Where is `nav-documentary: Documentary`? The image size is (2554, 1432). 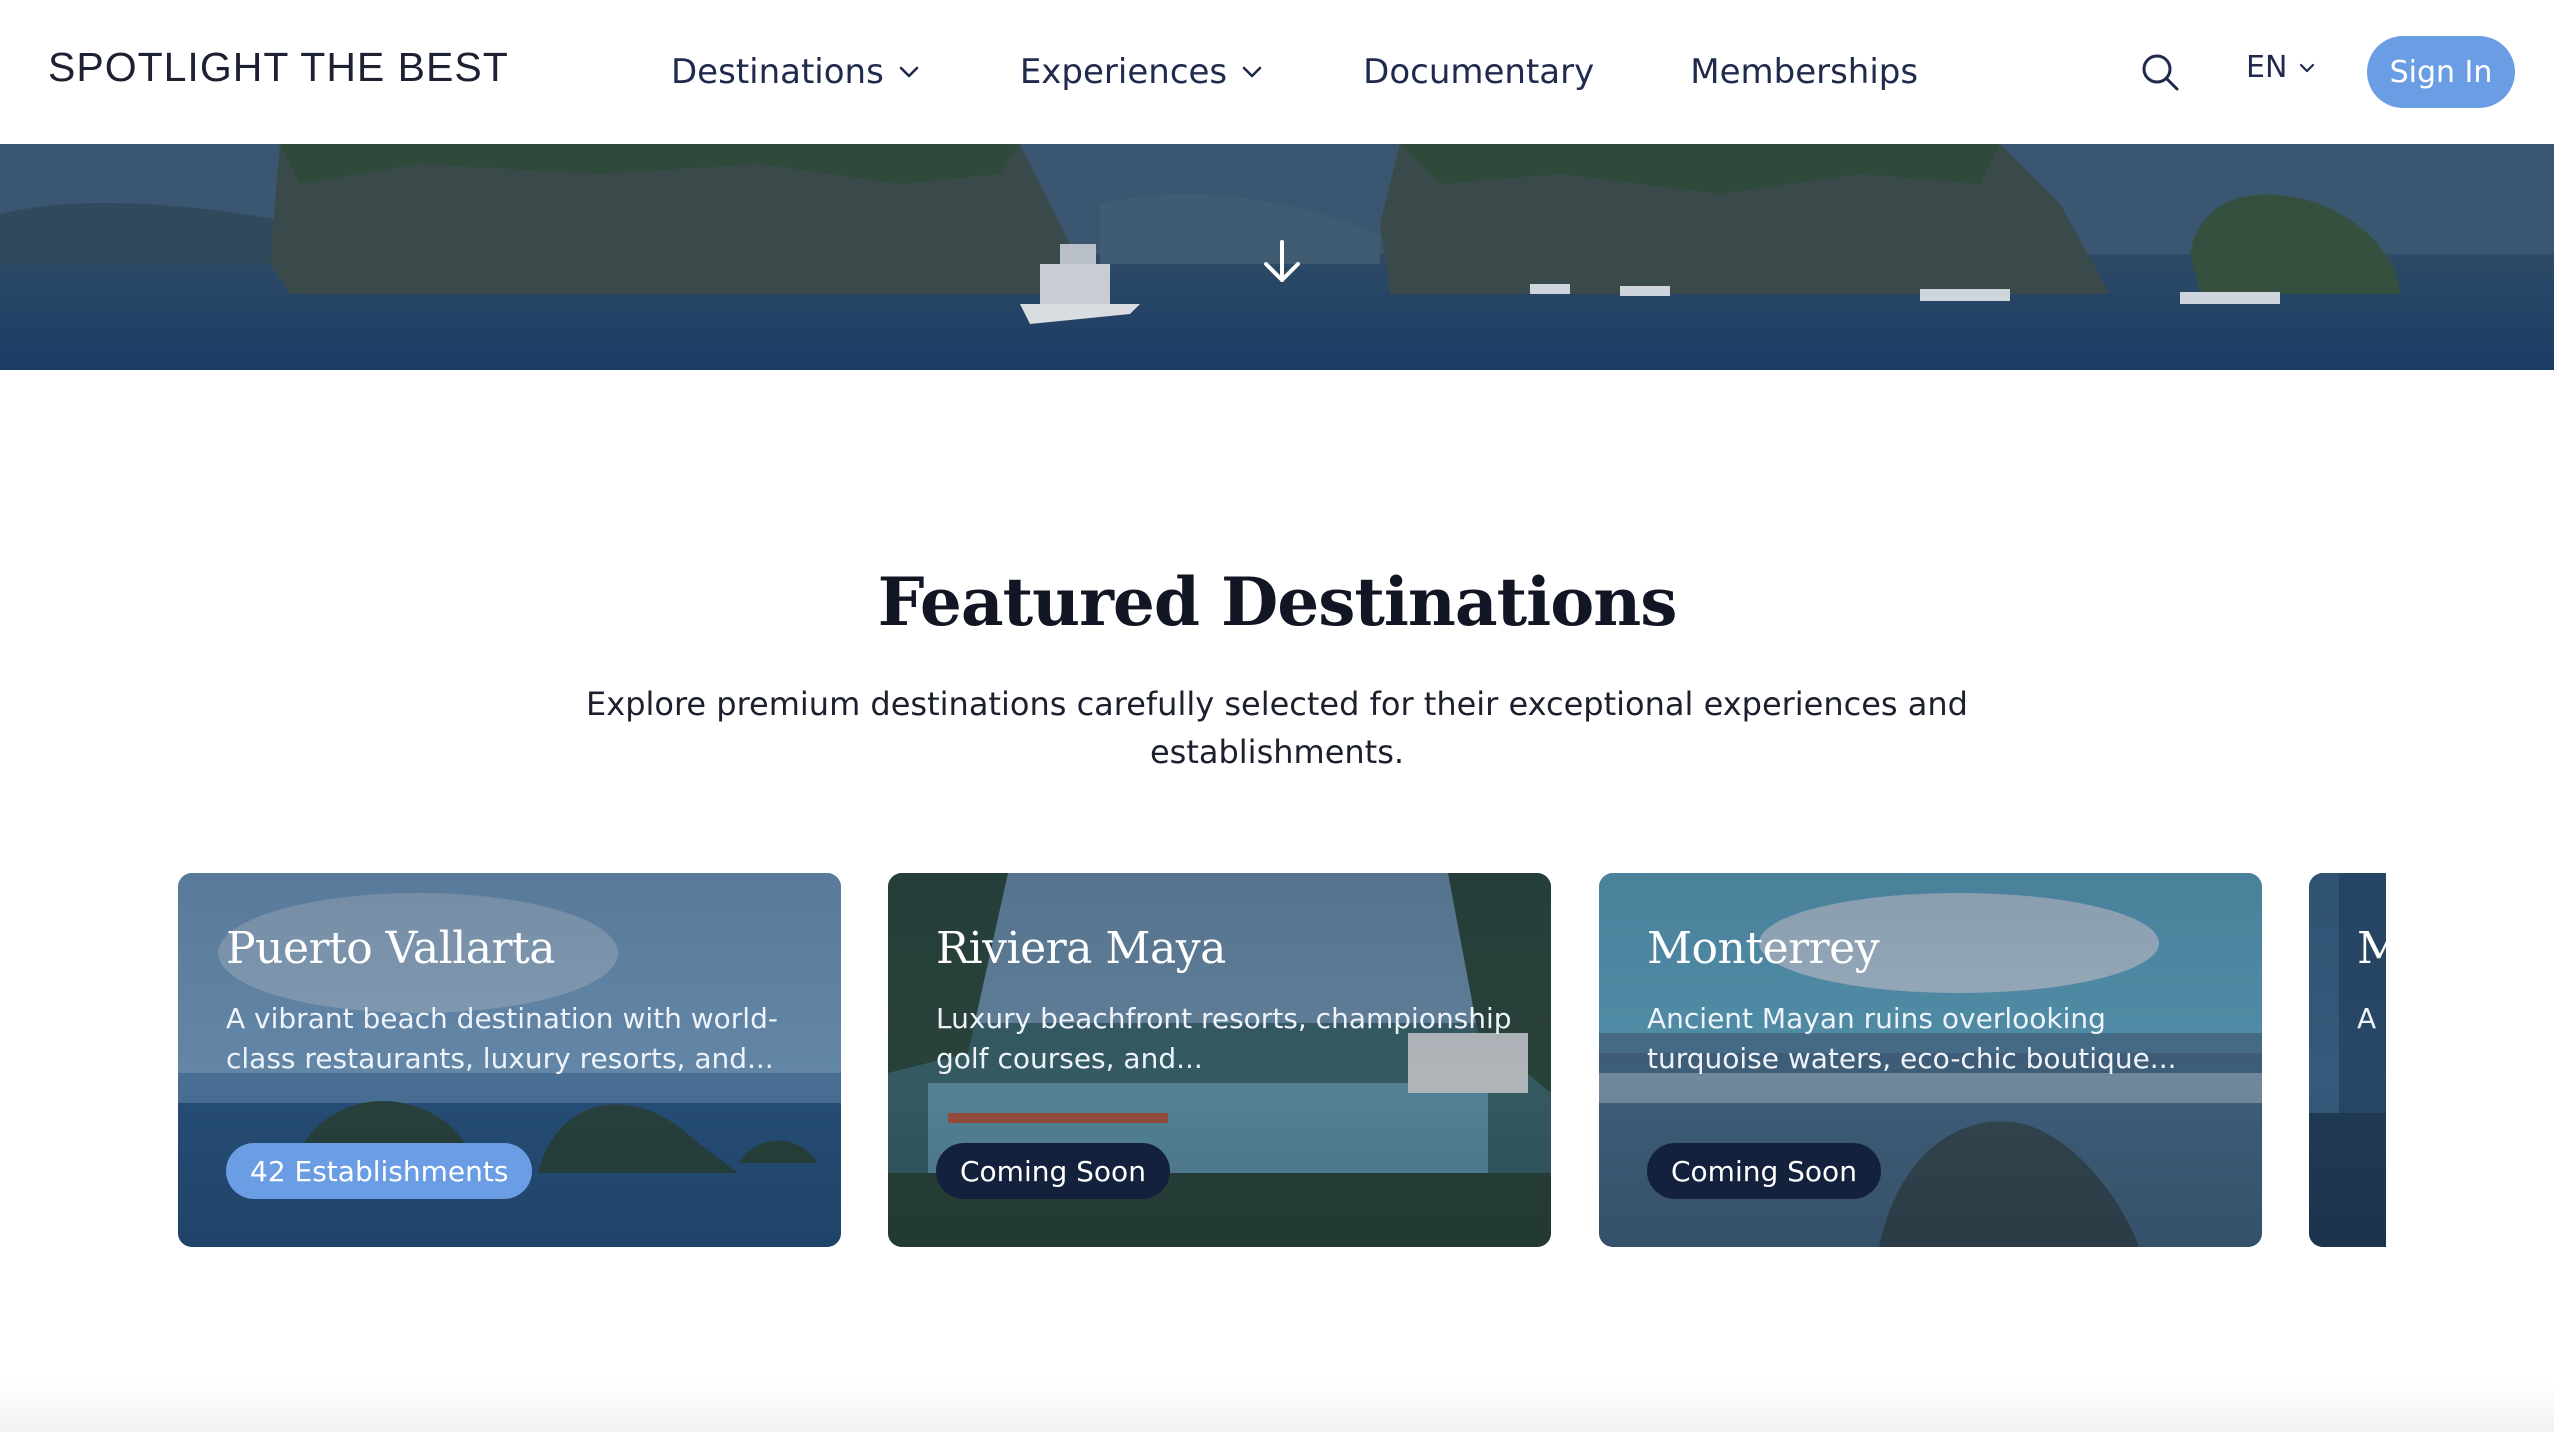
nav-documentary: Documentary is located at coordinates (1478, 72).